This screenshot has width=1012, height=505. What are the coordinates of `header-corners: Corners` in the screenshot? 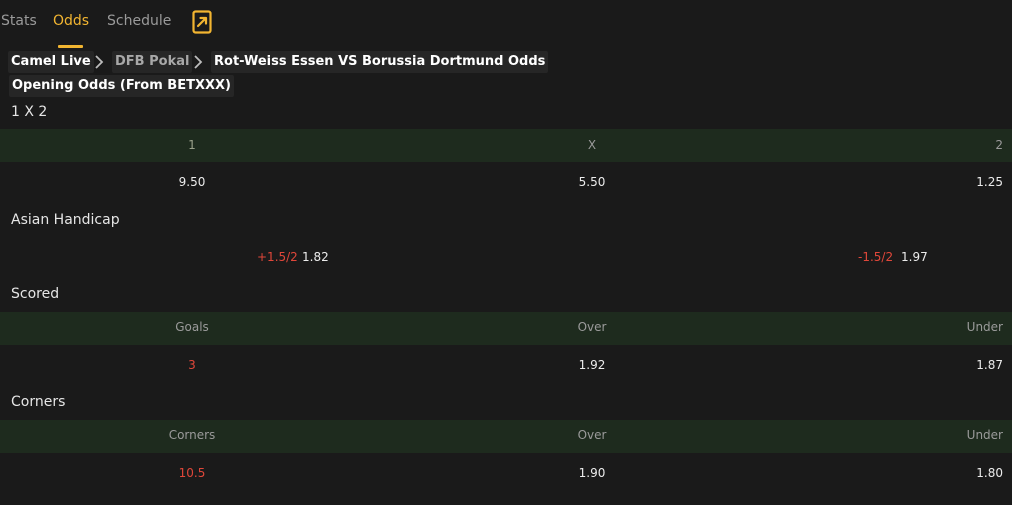 It's located at (192, 435).